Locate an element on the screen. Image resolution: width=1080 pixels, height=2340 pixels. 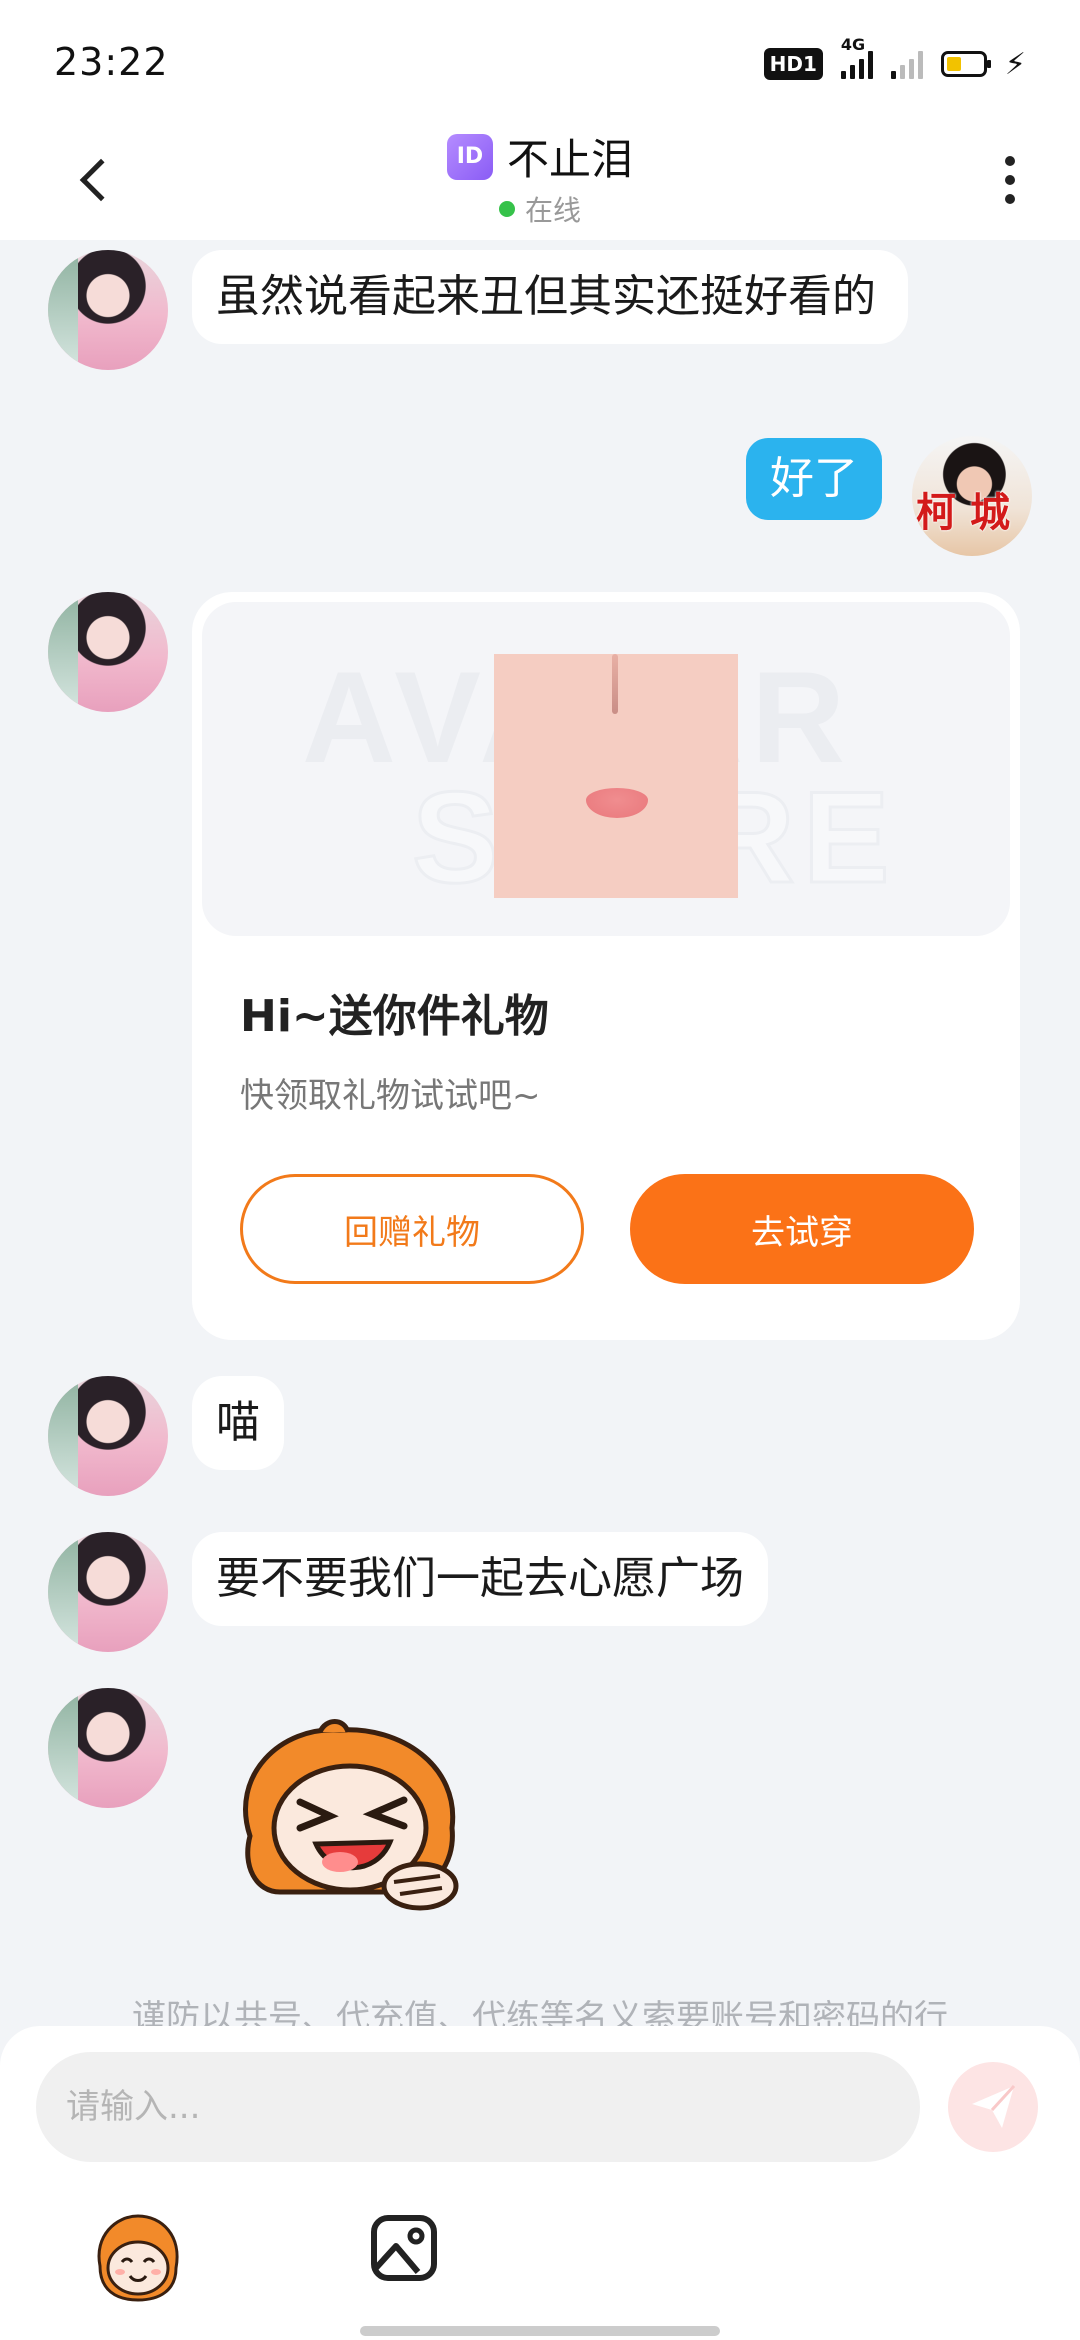
cell-signal-2-icon is located at coordinates (906, 64).